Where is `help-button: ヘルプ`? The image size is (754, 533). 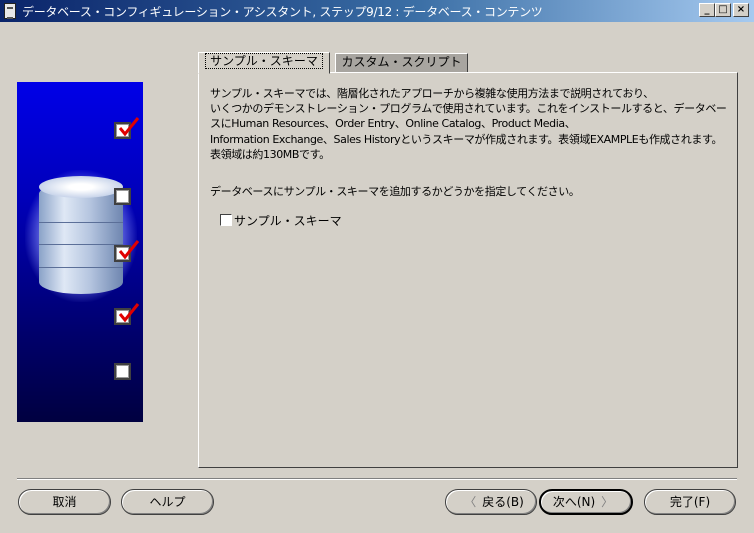 help-button: ヘルプ is located at coordinates (167, 502).